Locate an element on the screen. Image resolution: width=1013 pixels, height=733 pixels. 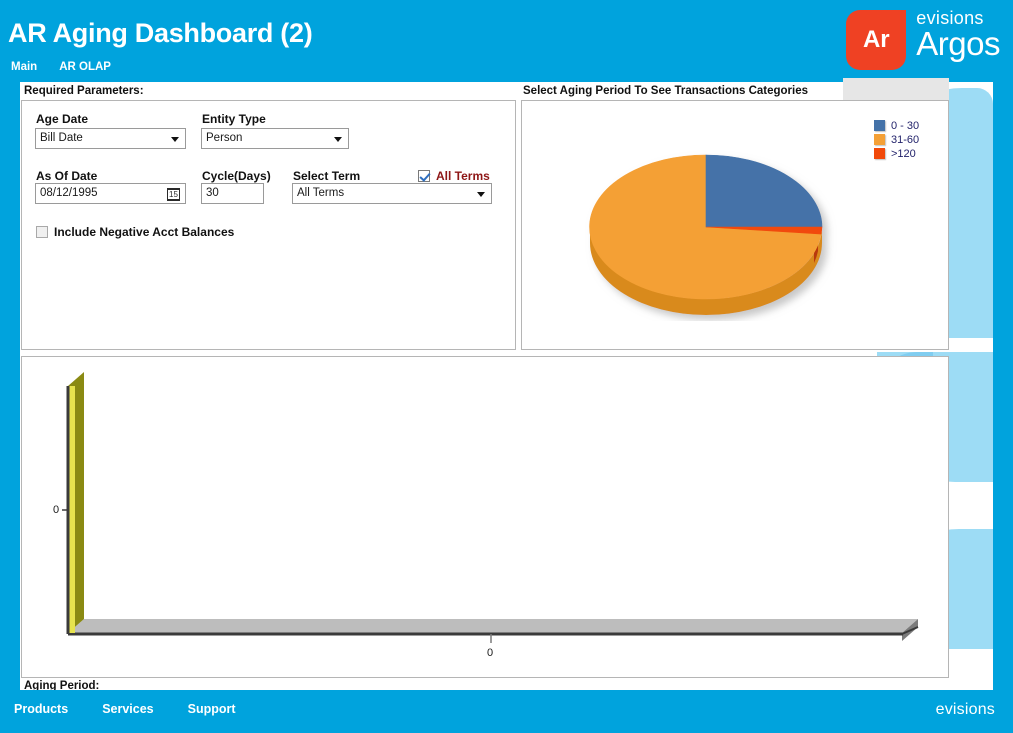
pie-legend: 0 - 30 31-60 >120 is located at coordinates (896, 140).